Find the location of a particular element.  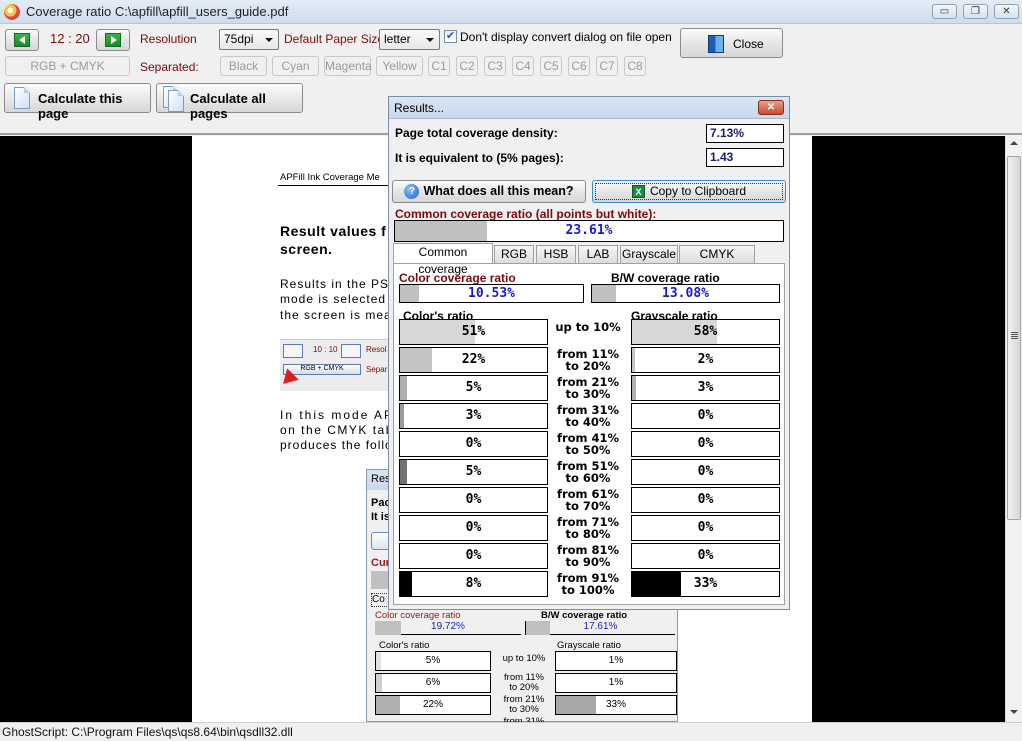

grayscale-ratio-value: 3% is located at coordinates (705, 387).